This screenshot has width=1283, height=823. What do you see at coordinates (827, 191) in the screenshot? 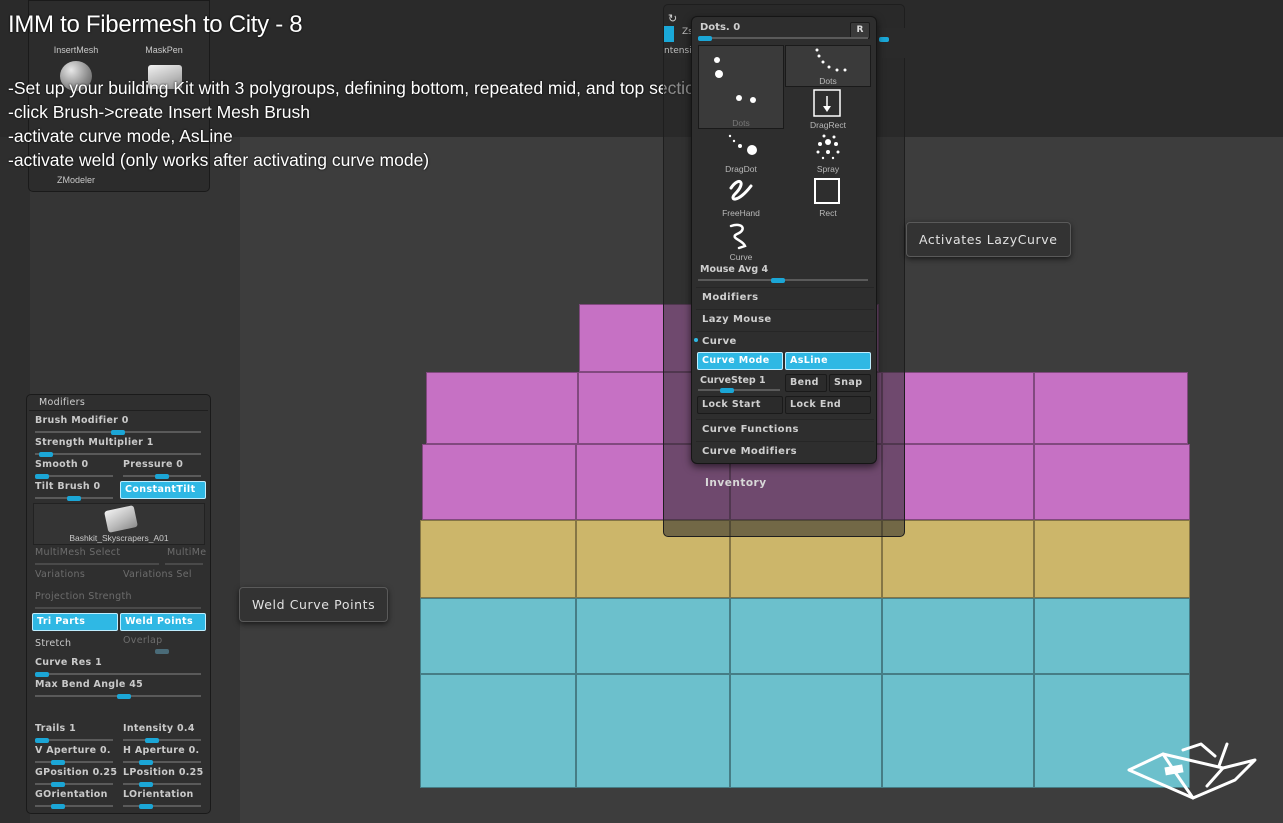
I see `rect-stroke-icon` at bounding box center [827, 191].